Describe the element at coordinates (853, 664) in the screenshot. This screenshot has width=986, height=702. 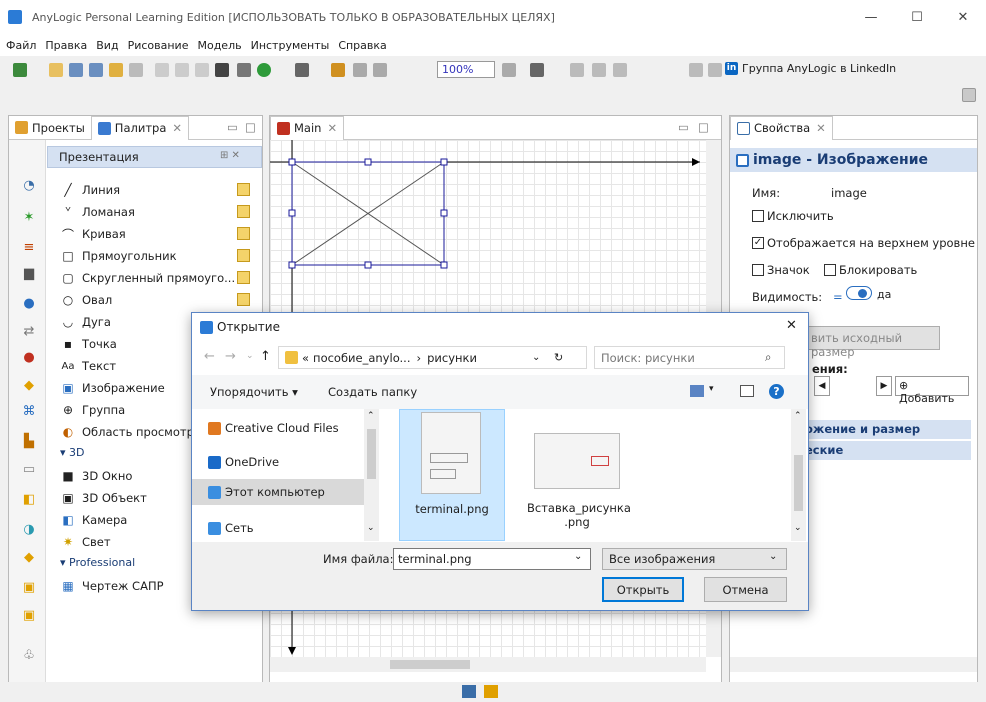
I see `properties-hscrollbar` at that location.